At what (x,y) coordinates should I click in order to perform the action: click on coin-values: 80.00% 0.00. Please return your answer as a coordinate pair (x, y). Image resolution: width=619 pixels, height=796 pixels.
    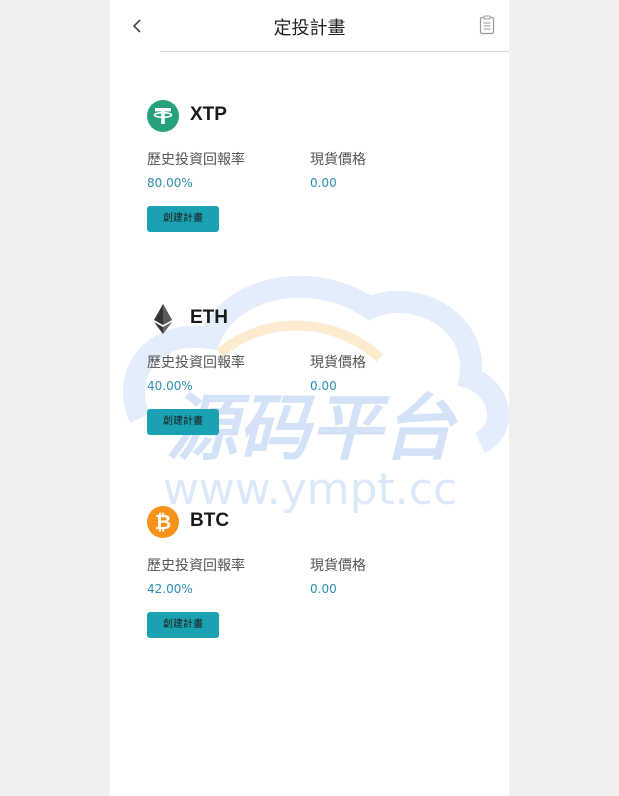
    Looking at the image, I should click on (312, 185).